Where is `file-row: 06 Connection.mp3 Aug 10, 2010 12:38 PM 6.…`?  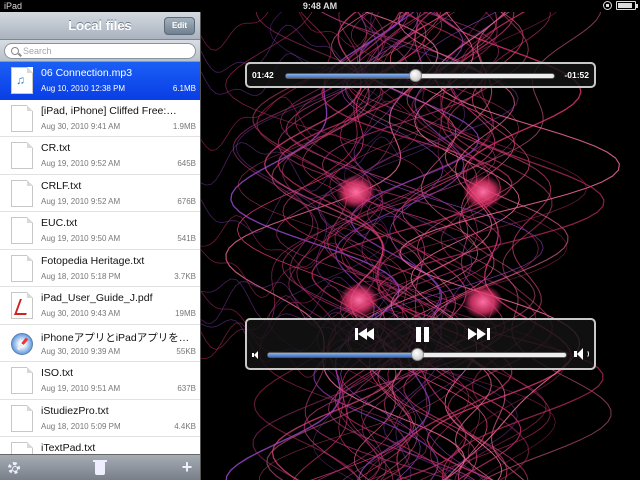 file-row: 06 Connection.mp3 Aug 10, 2010 12:38 PM 6.… is located at coordinates (100, 81).